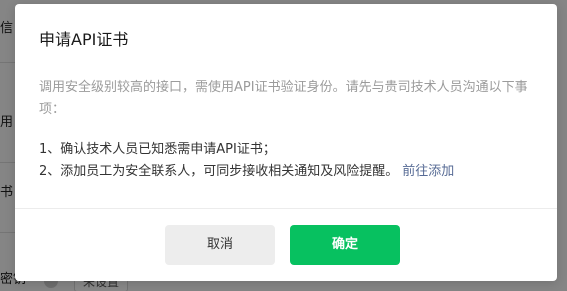 The image size is (567, 291). What do you see at coordinates (219, 171) in the screenshot?
I see `list-item-text: 2、添加员工为安全联系人，可同步接收相关通知及风险提醒。` at bounding box center [219, 171].